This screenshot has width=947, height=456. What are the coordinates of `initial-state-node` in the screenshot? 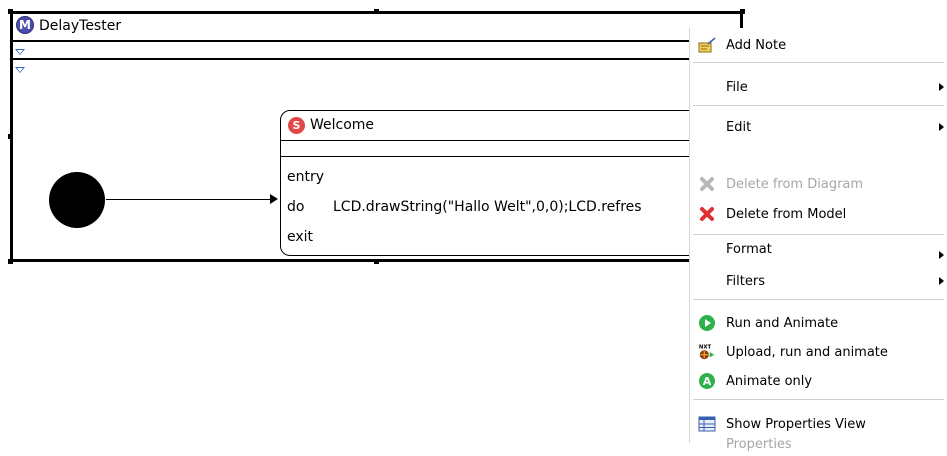 It's located at (77, 200).